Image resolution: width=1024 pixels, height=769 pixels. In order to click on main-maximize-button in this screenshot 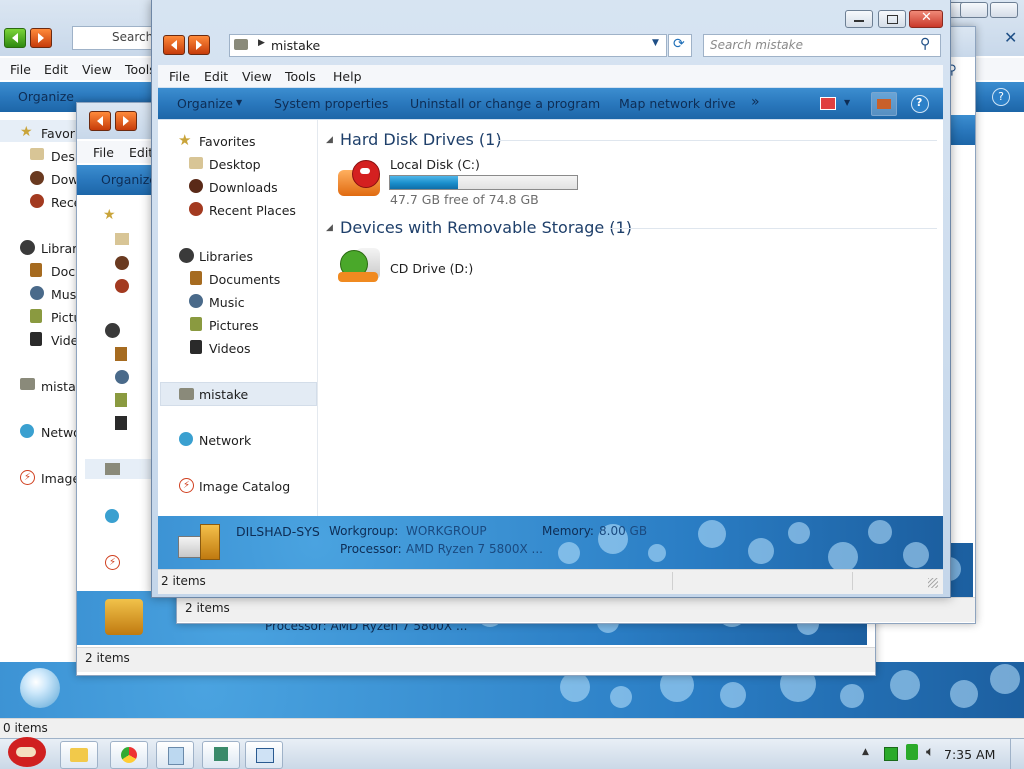, I will do `click(892, 19)`.